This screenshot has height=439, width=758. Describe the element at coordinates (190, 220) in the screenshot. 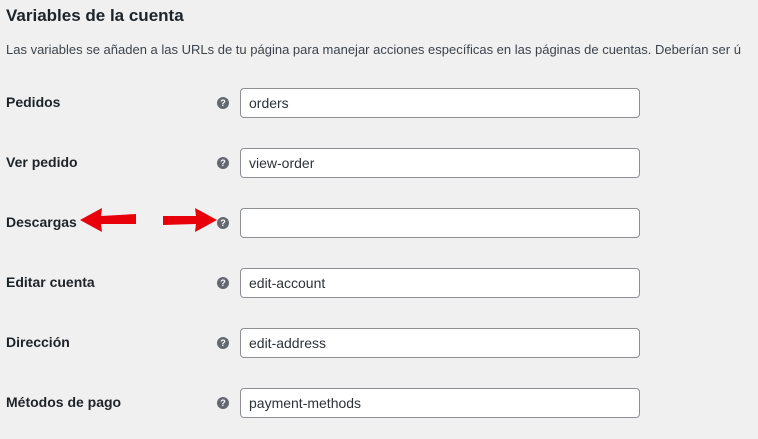

I see `right-arrow-icon` at that location.